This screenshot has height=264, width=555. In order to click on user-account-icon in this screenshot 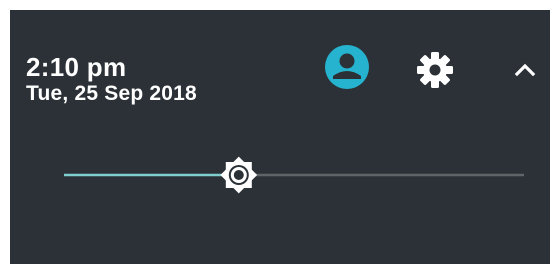, I will do `click(347, 67)`.